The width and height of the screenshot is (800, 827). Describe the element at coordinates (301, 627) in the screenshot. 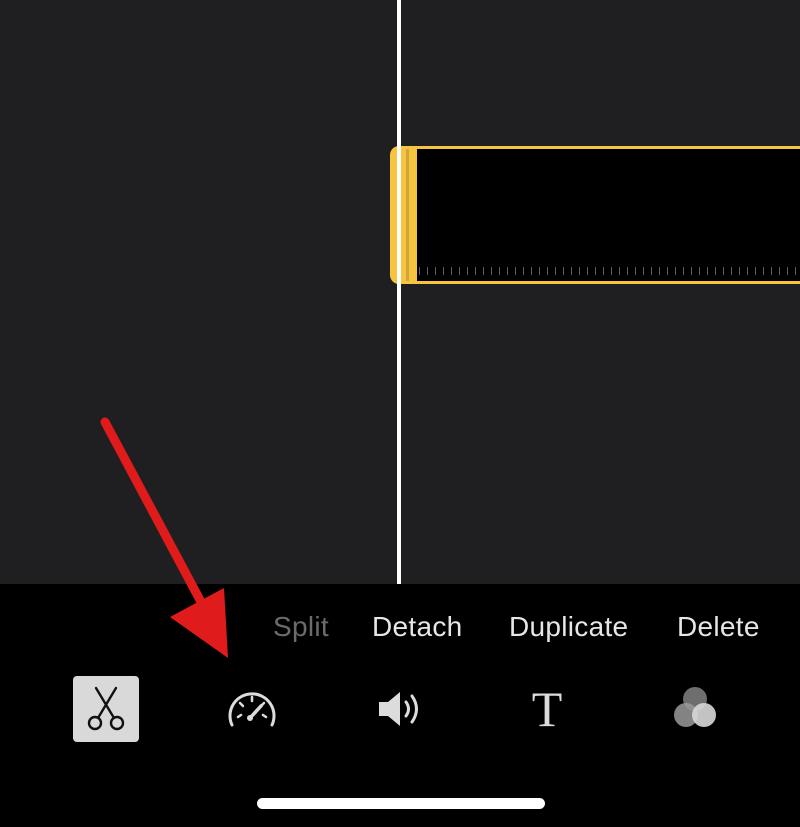

I see `split-button: Split` at that location.